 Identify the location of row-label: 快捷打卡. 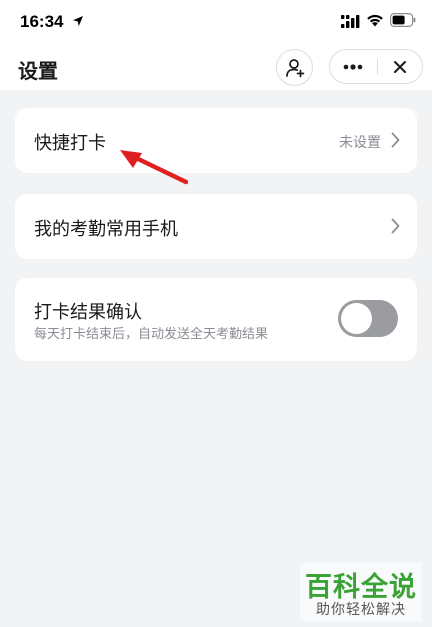
(70, 143).